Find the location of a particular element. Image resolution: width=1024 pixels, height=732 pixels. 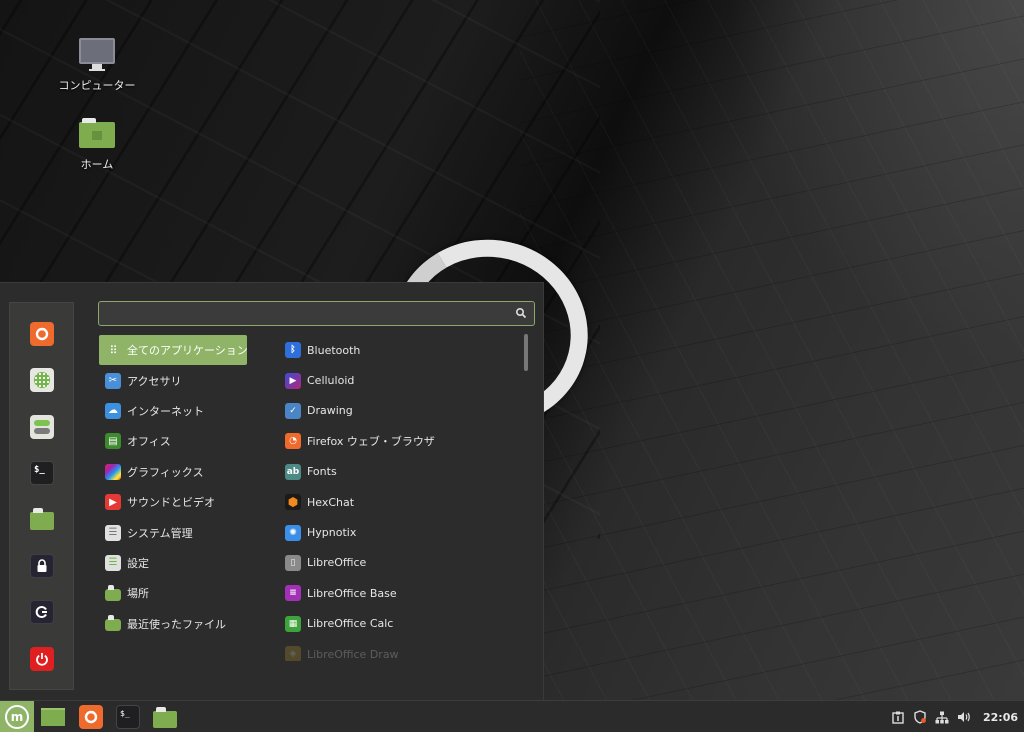

clock: 22:06 is located at coordinates (1000, 717).